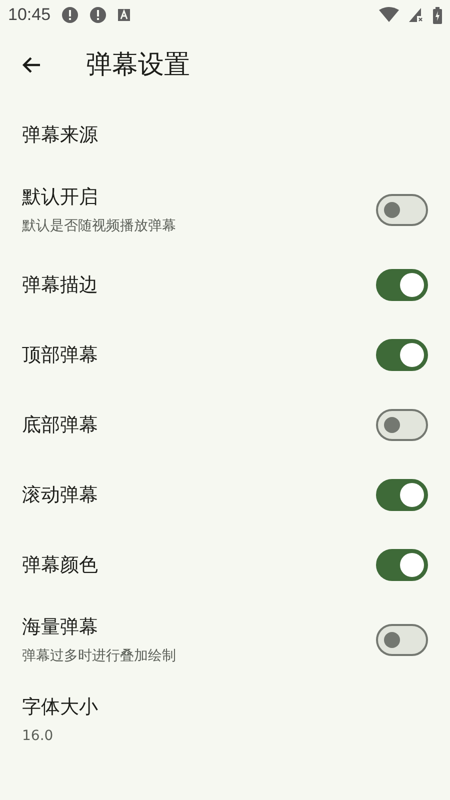 The height and width of the screenshot is (800, 450). Describe the element at coordinates (60, 707) in the screenshot. I see `setting-title: 字体大小` at that location.